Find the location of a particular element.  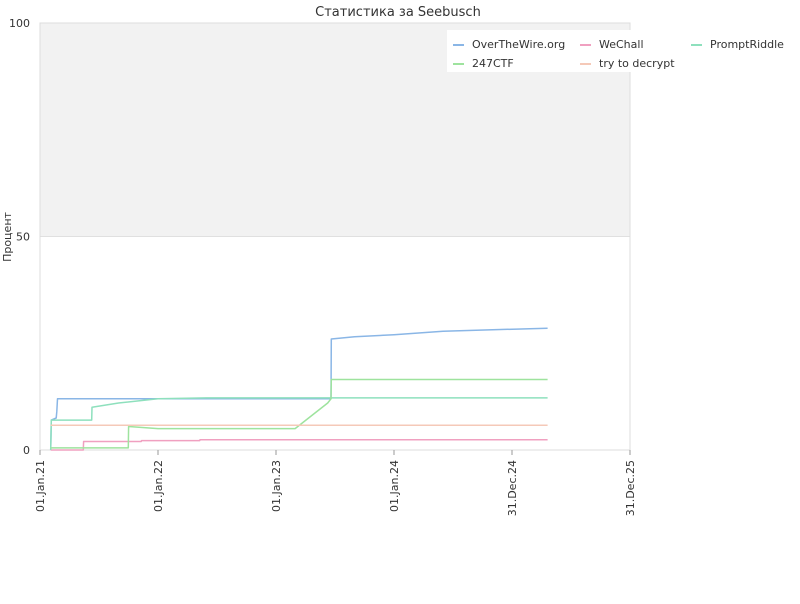

x-tick-label: 31.Dec.24 is located at coordinates (512, 488).